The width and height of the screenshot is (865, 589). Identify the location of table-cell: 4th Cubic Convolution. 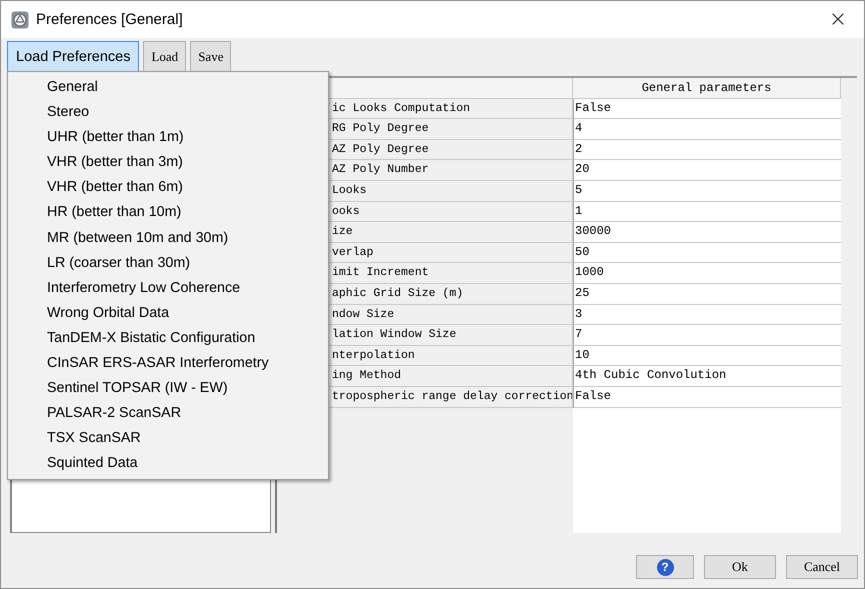
(707, 376).